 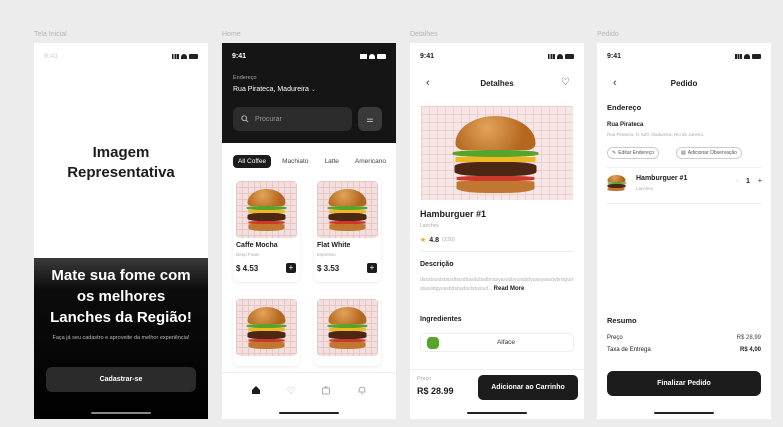 What do you see at coordinates (684, 83) in the screenshot?
I see `page-title: Pedido` at bounding box center [684, 83].